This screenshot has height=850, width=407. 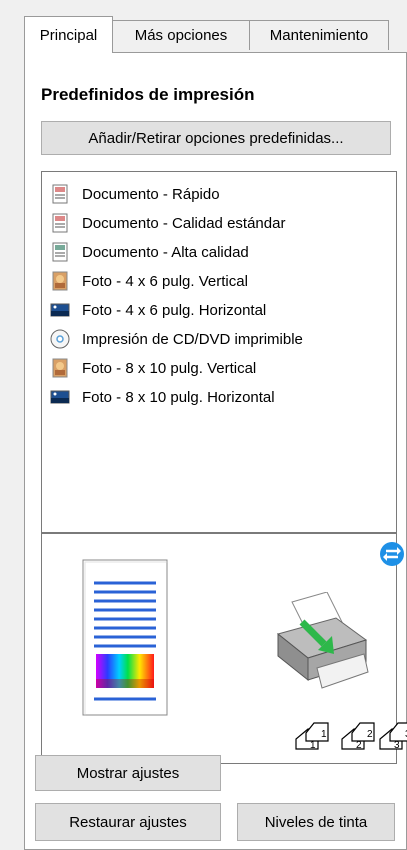 What do you see at coordinates (169, 368) in the screenshot?
I see `list-item-label: Foto - 8 x 10 pulg. Vertical` at bounding box center [169, 368].